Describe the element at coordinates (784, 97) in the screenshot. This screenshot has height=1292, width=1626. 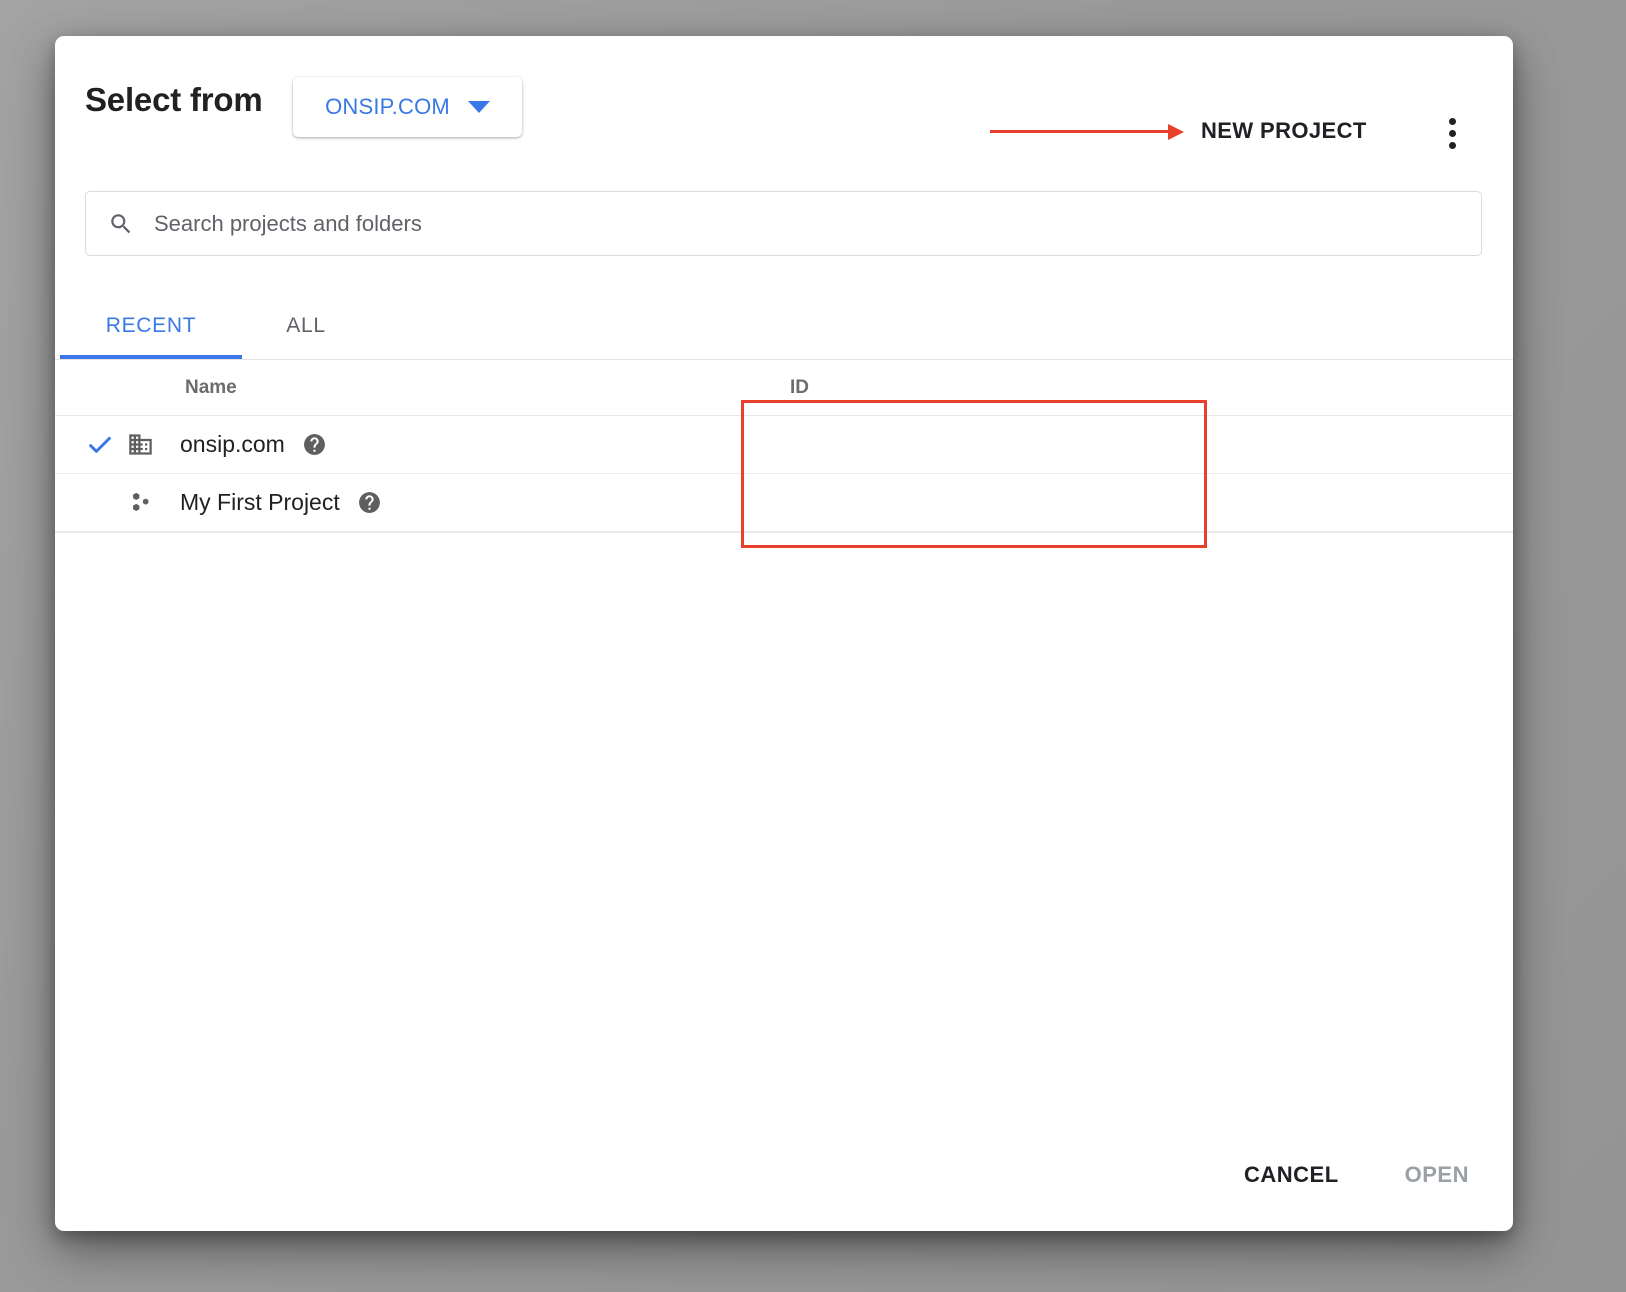
I see `dialog-header: Select from ONSIP.COM NEW PROJECT` at that location.